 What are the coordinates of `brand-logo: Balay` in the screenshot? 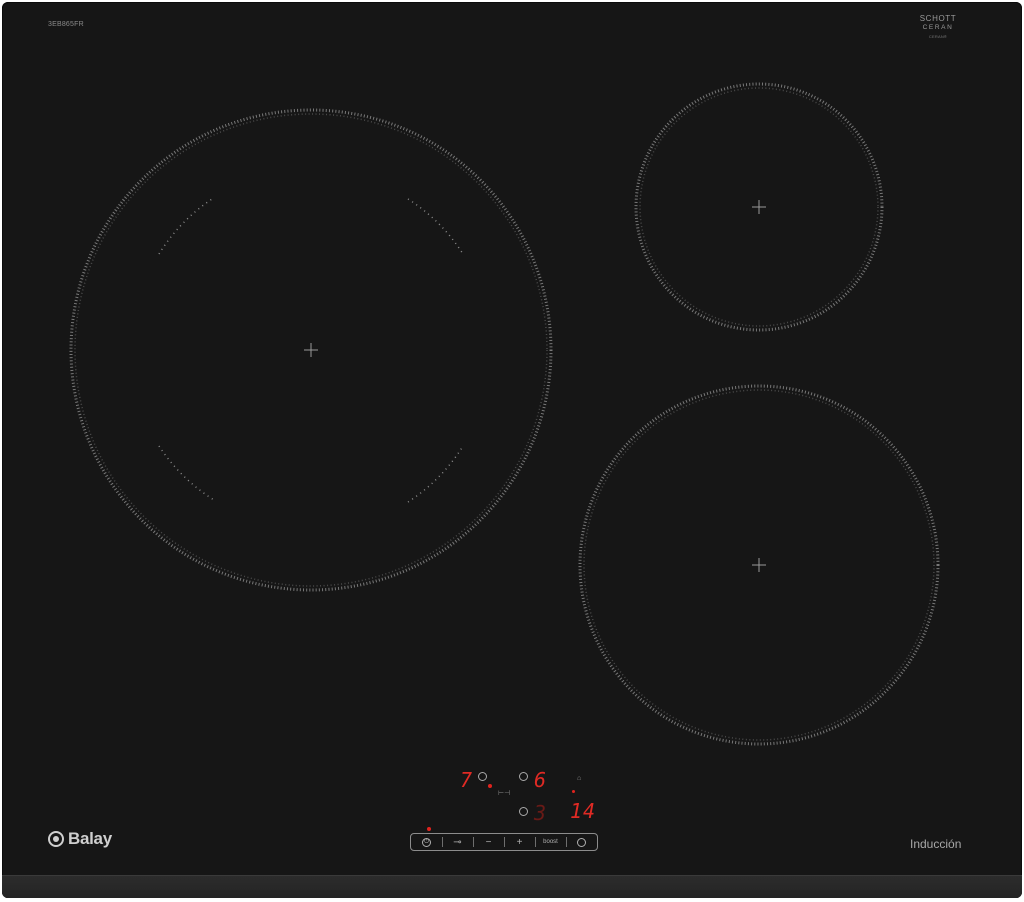 It's located at (80, 839).